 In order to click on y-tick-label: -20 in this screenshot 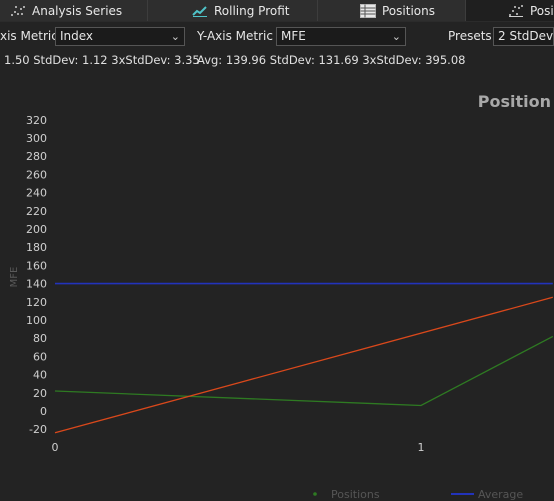, I will do `click(38, 429)`.